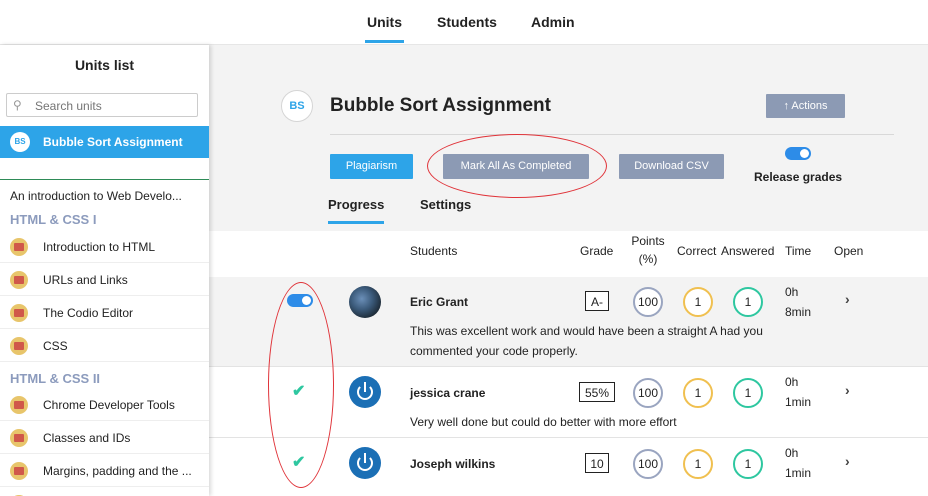 This screenshot has height=496, width=928. What do you see at coordinates (597, 251) in the screenshot?
I see `column-header-grade: Grade` at bounding box center [597, 251].